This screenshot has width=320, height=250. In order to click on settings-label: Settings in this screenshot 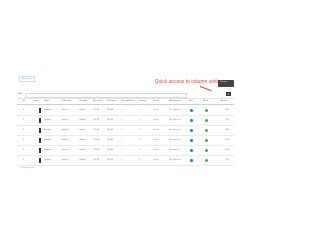, I will do `click(224, 82)`.